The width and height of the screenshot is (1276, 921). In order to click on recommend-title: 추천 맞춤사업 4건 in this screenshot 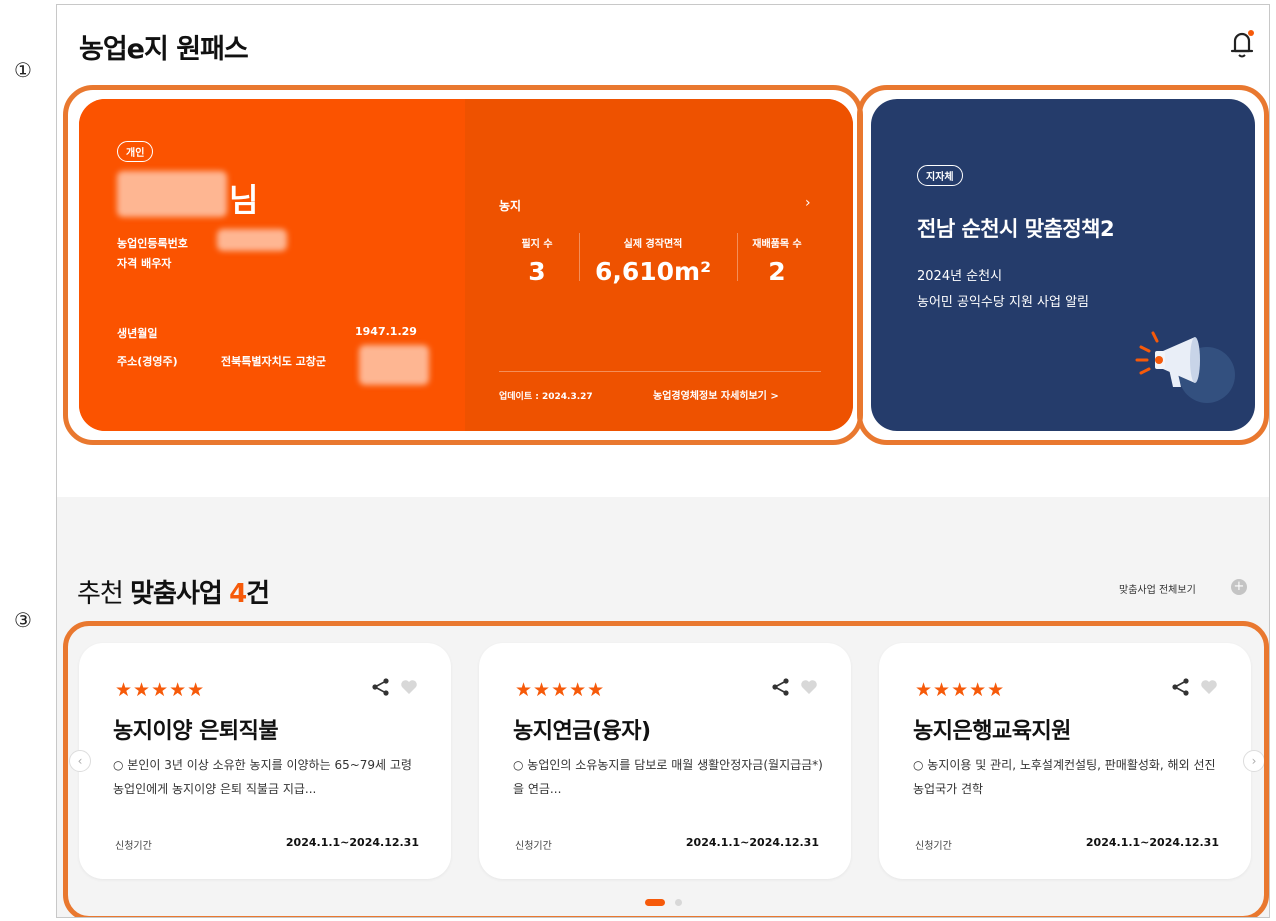, I will do `click(173, 591)`.